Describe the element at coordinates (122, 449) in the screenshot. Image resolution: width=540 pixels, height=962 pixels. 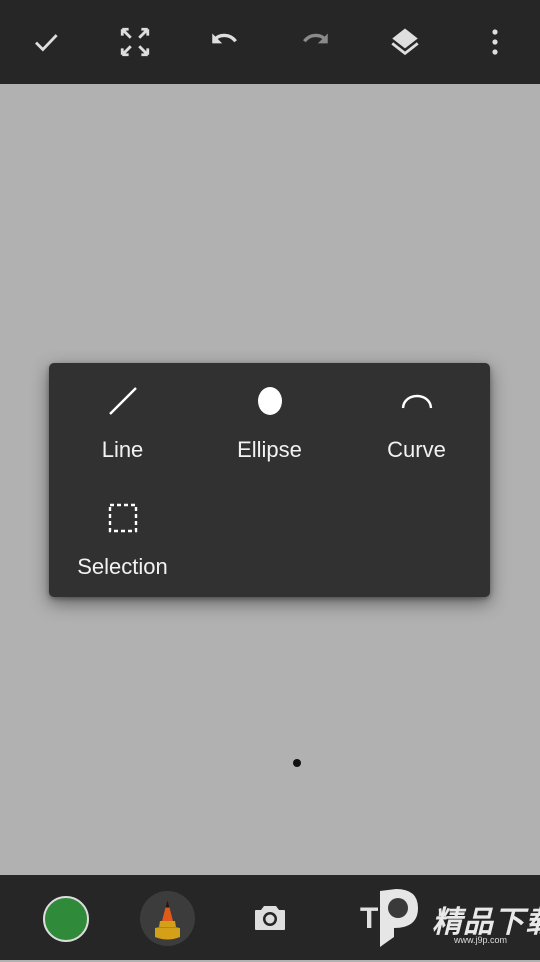
I see `line-tool-label: Line` at that location.